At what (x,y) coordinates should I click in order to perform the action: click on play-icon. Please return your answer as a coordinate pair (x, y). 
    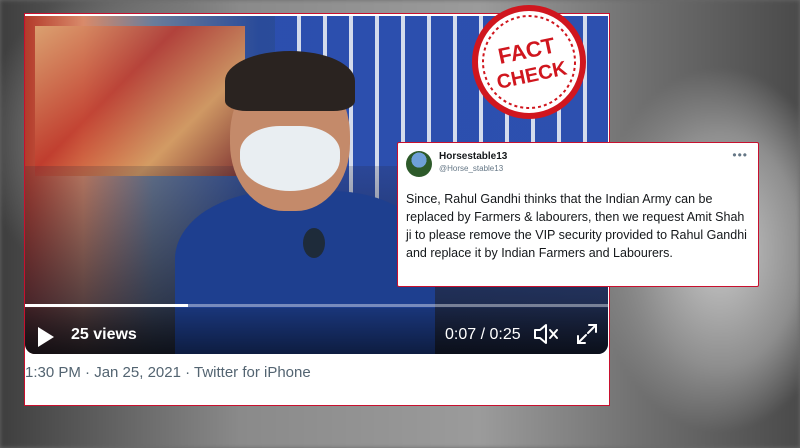
    Looking at the image, I should click on (46, 337).